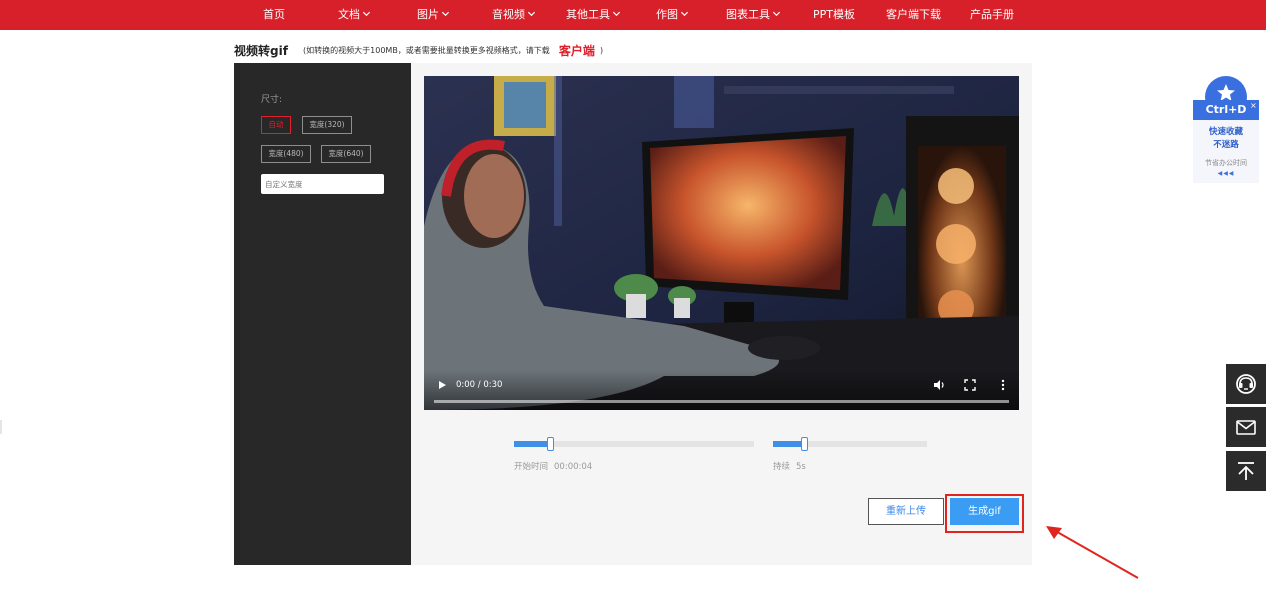 This screenshot has height=602, width=1266. I want to click on duration-slider, so click(850, 444).